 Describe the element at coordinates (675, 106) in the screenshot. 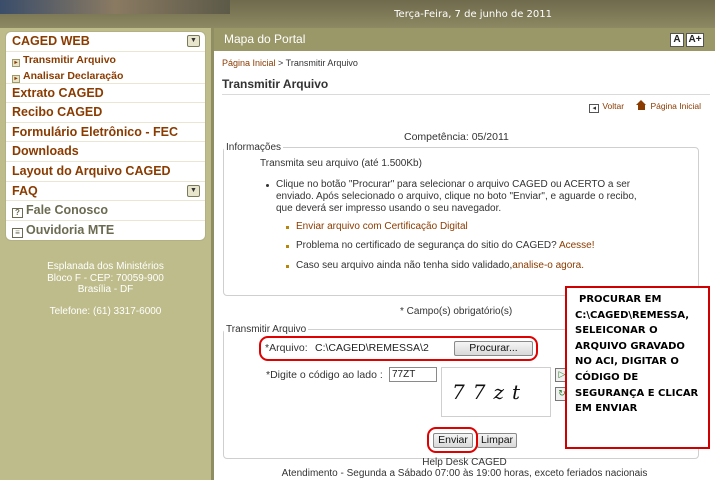

I see `home-link: Página Inicial` at that location.